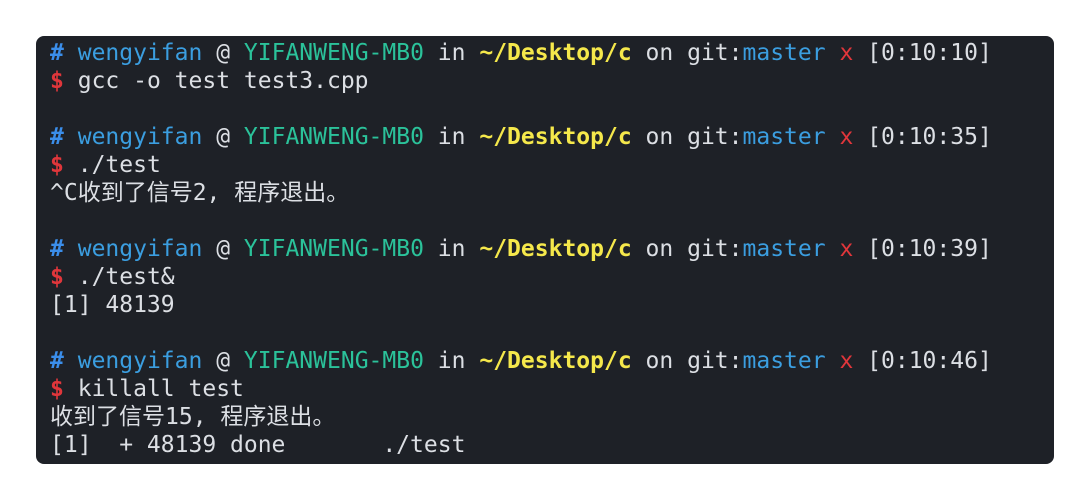 This screenshot has height=500, width=1090. Describe the element at coordinates (552, 165) in the screenshot. I see `command-line: $ ./test` at that location.